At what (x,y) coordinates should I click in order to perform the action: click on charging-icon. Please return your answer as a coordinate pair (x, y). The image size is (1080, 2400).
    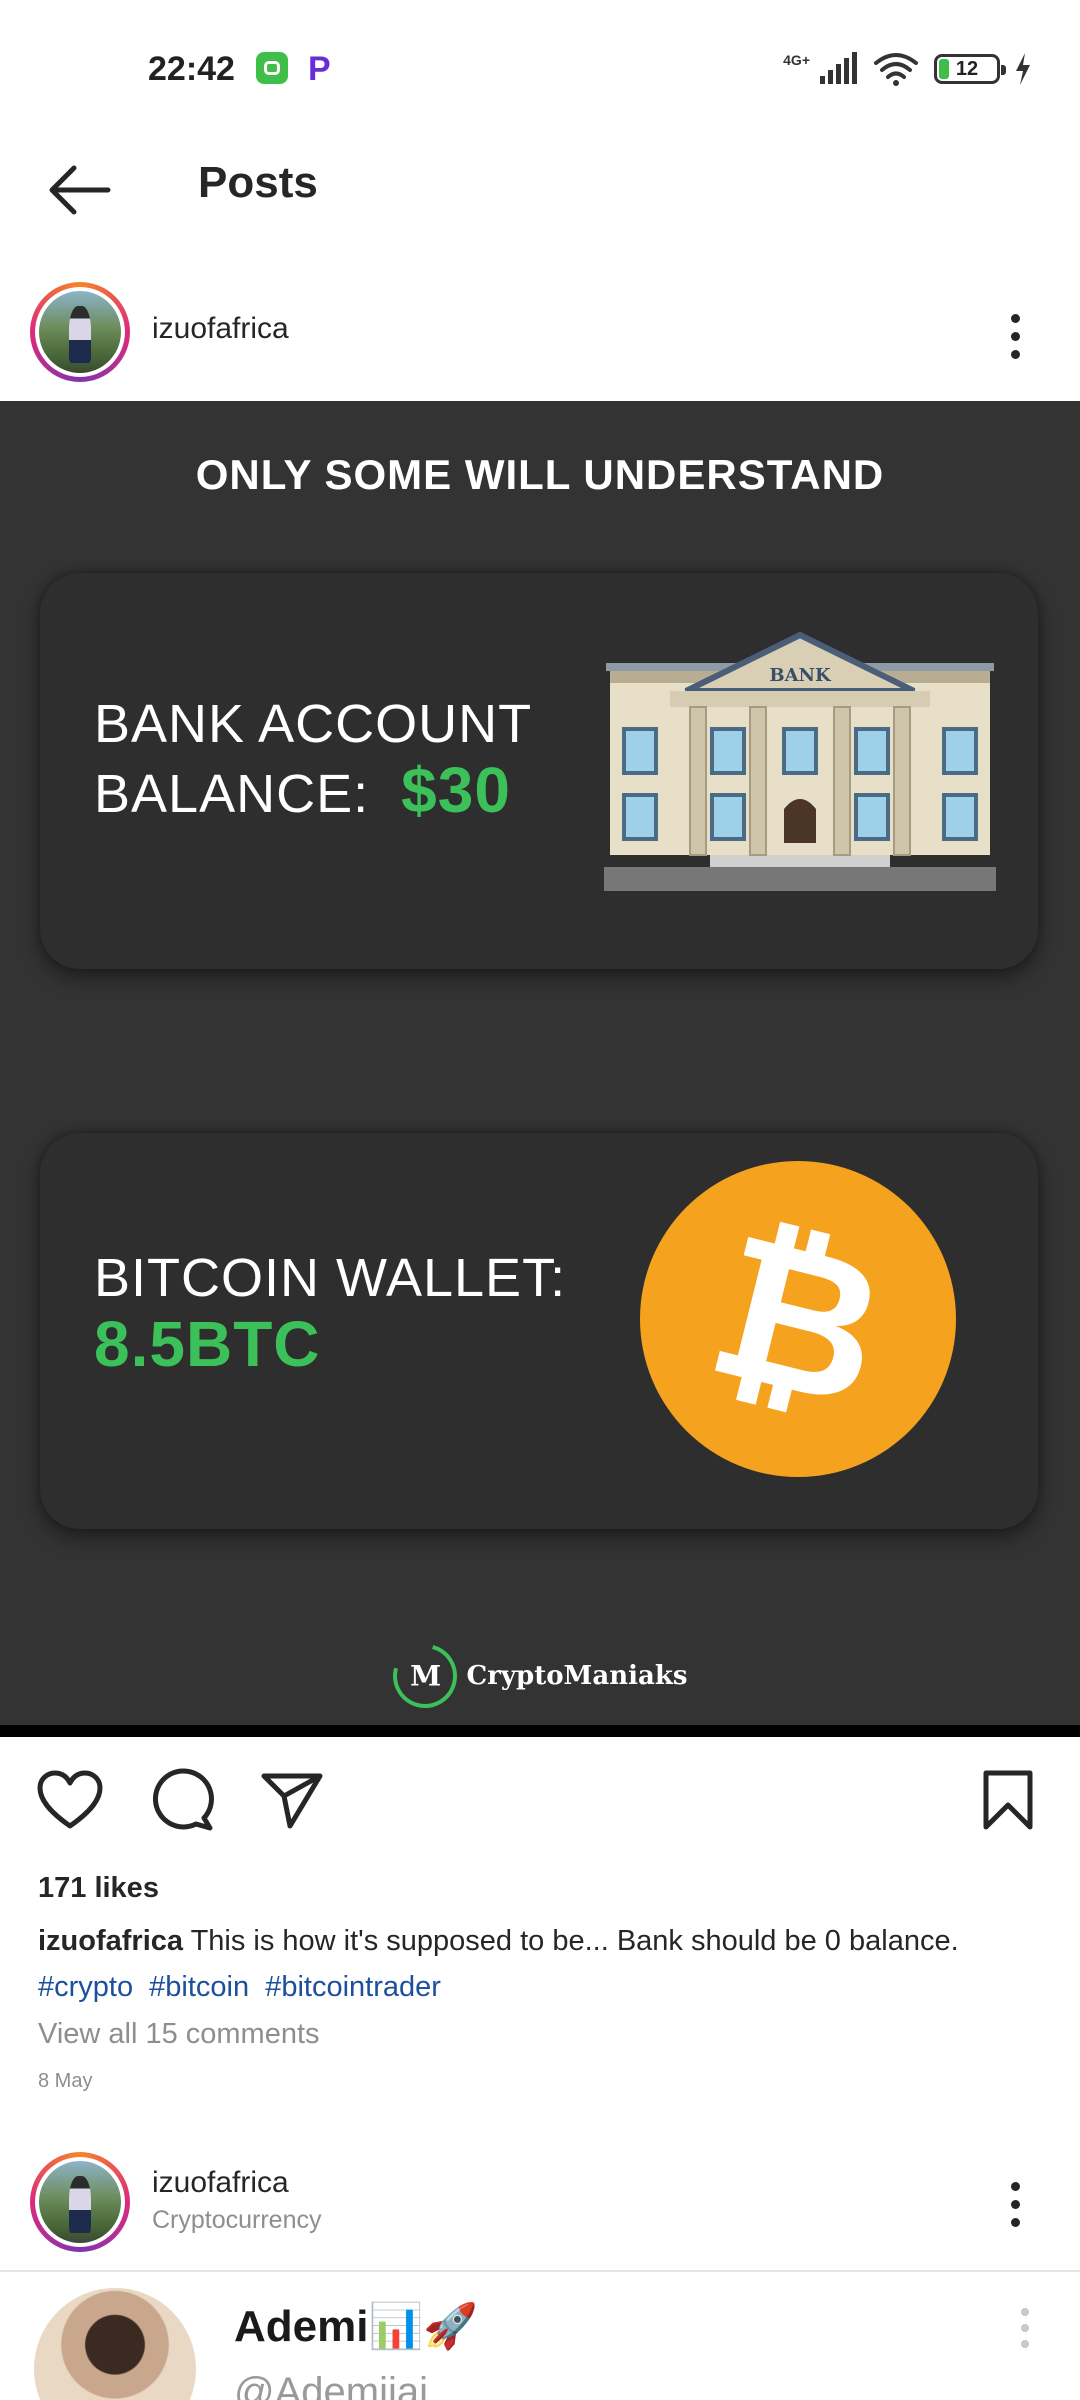
    Looking at the image, I should click on (1023, 69).